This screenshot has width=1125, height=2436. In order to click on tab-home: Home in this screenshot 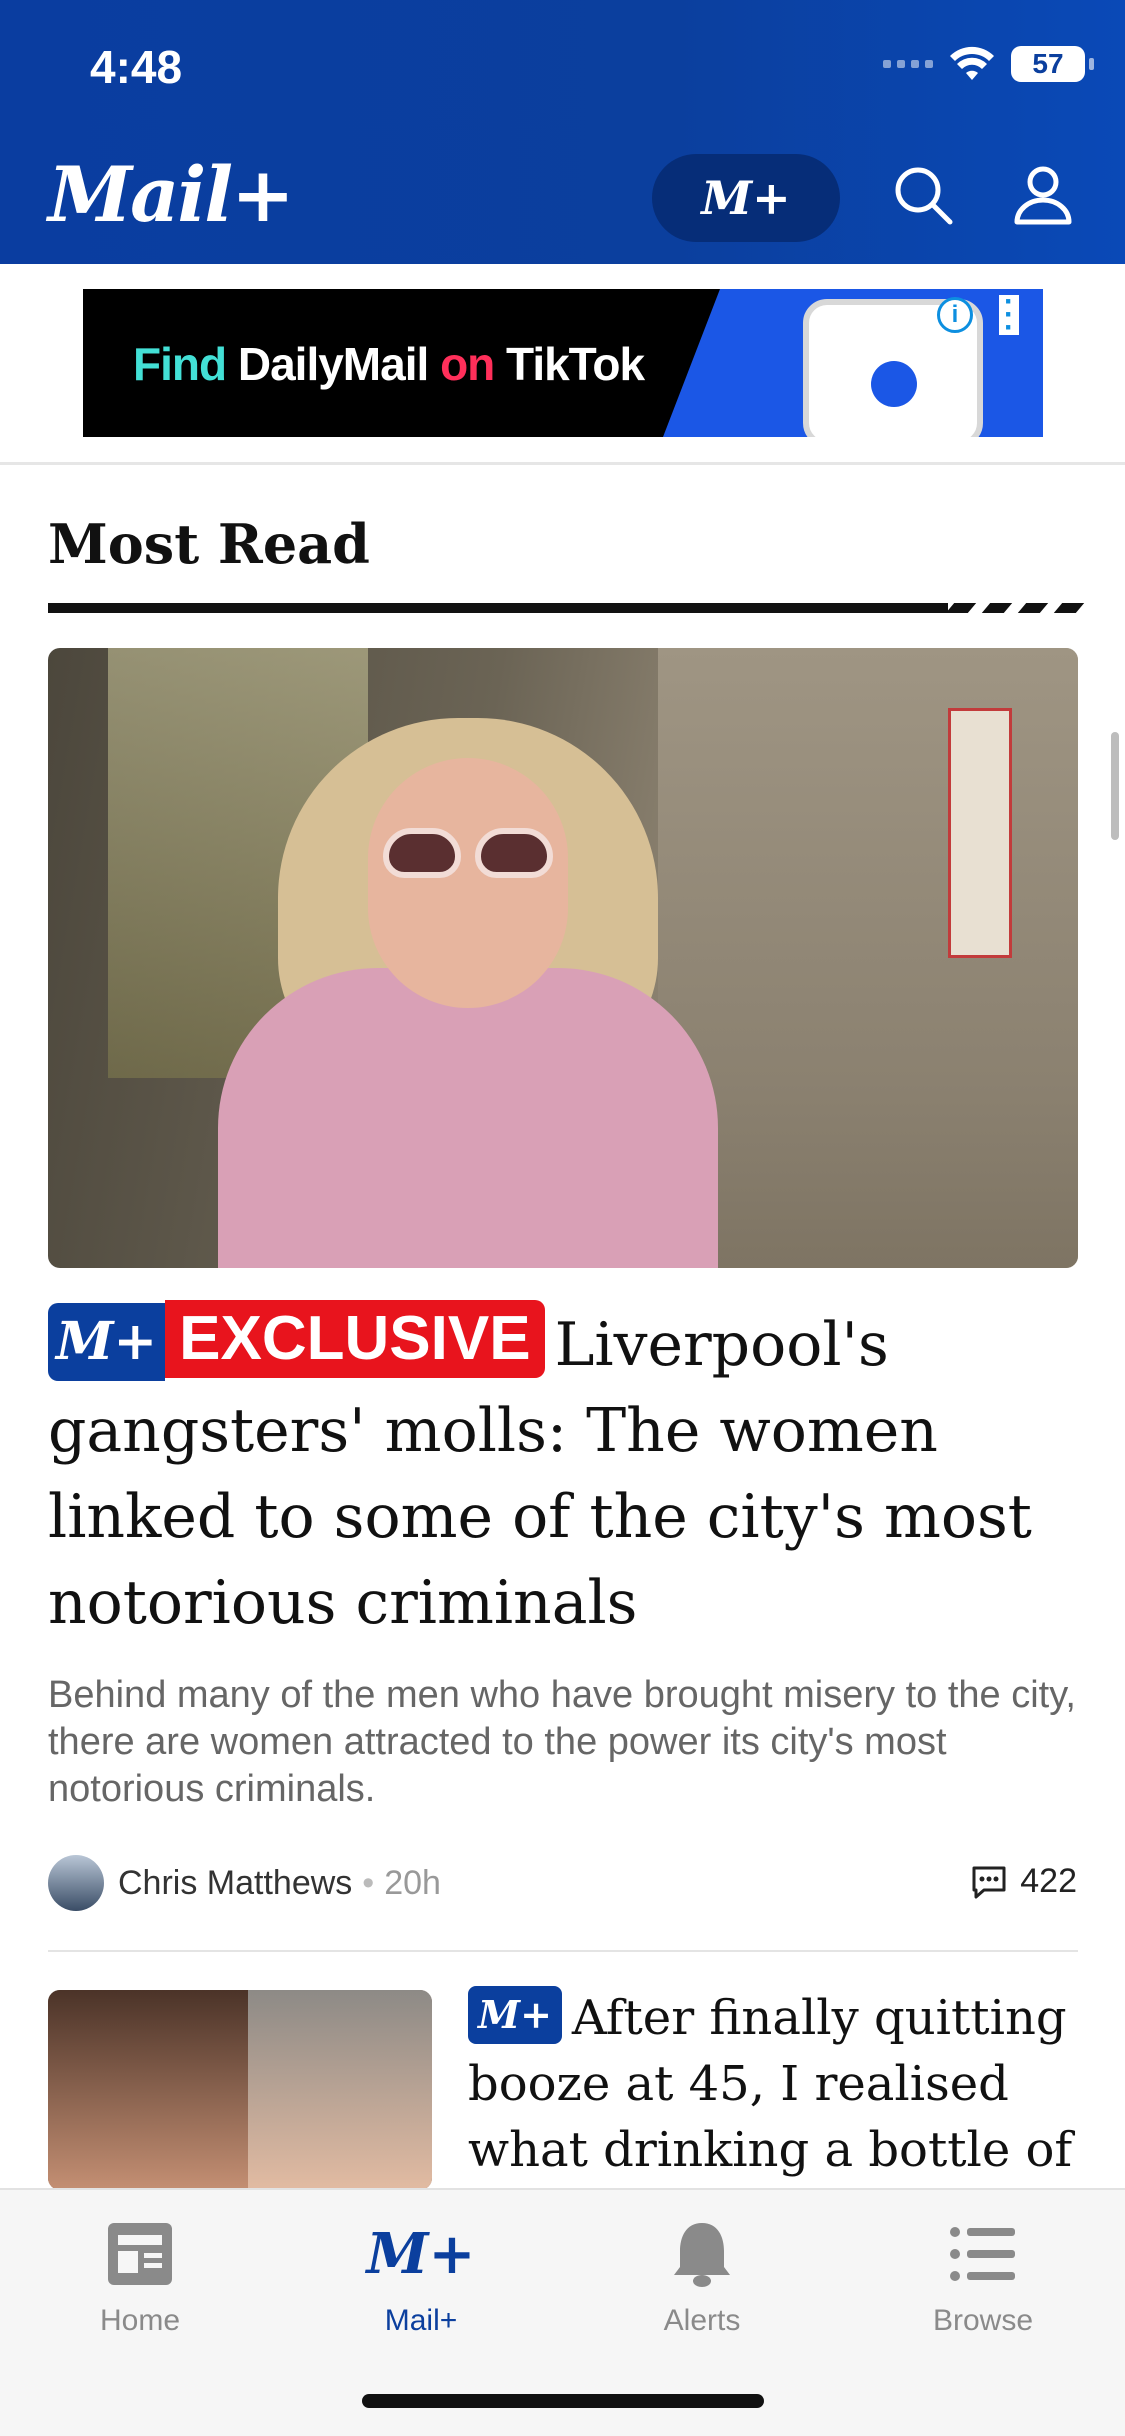, I will do `click(140, 2276)`.